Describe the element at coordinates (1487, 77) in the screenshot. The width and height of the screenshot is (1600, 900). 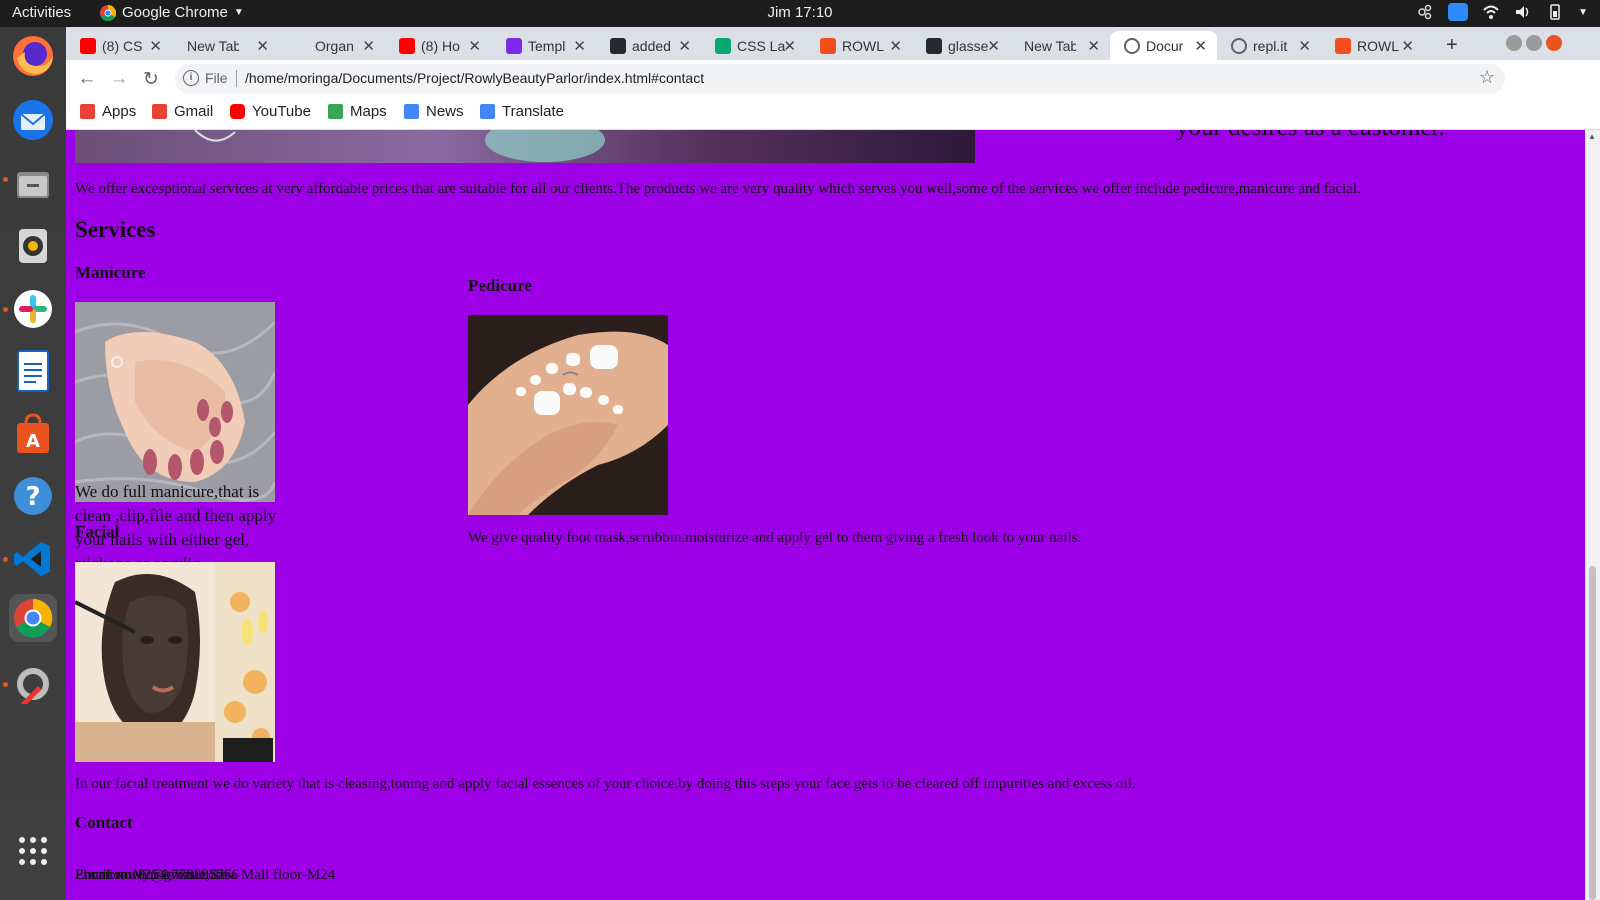
I see `bookmark-star-icon: ☆` at that location.